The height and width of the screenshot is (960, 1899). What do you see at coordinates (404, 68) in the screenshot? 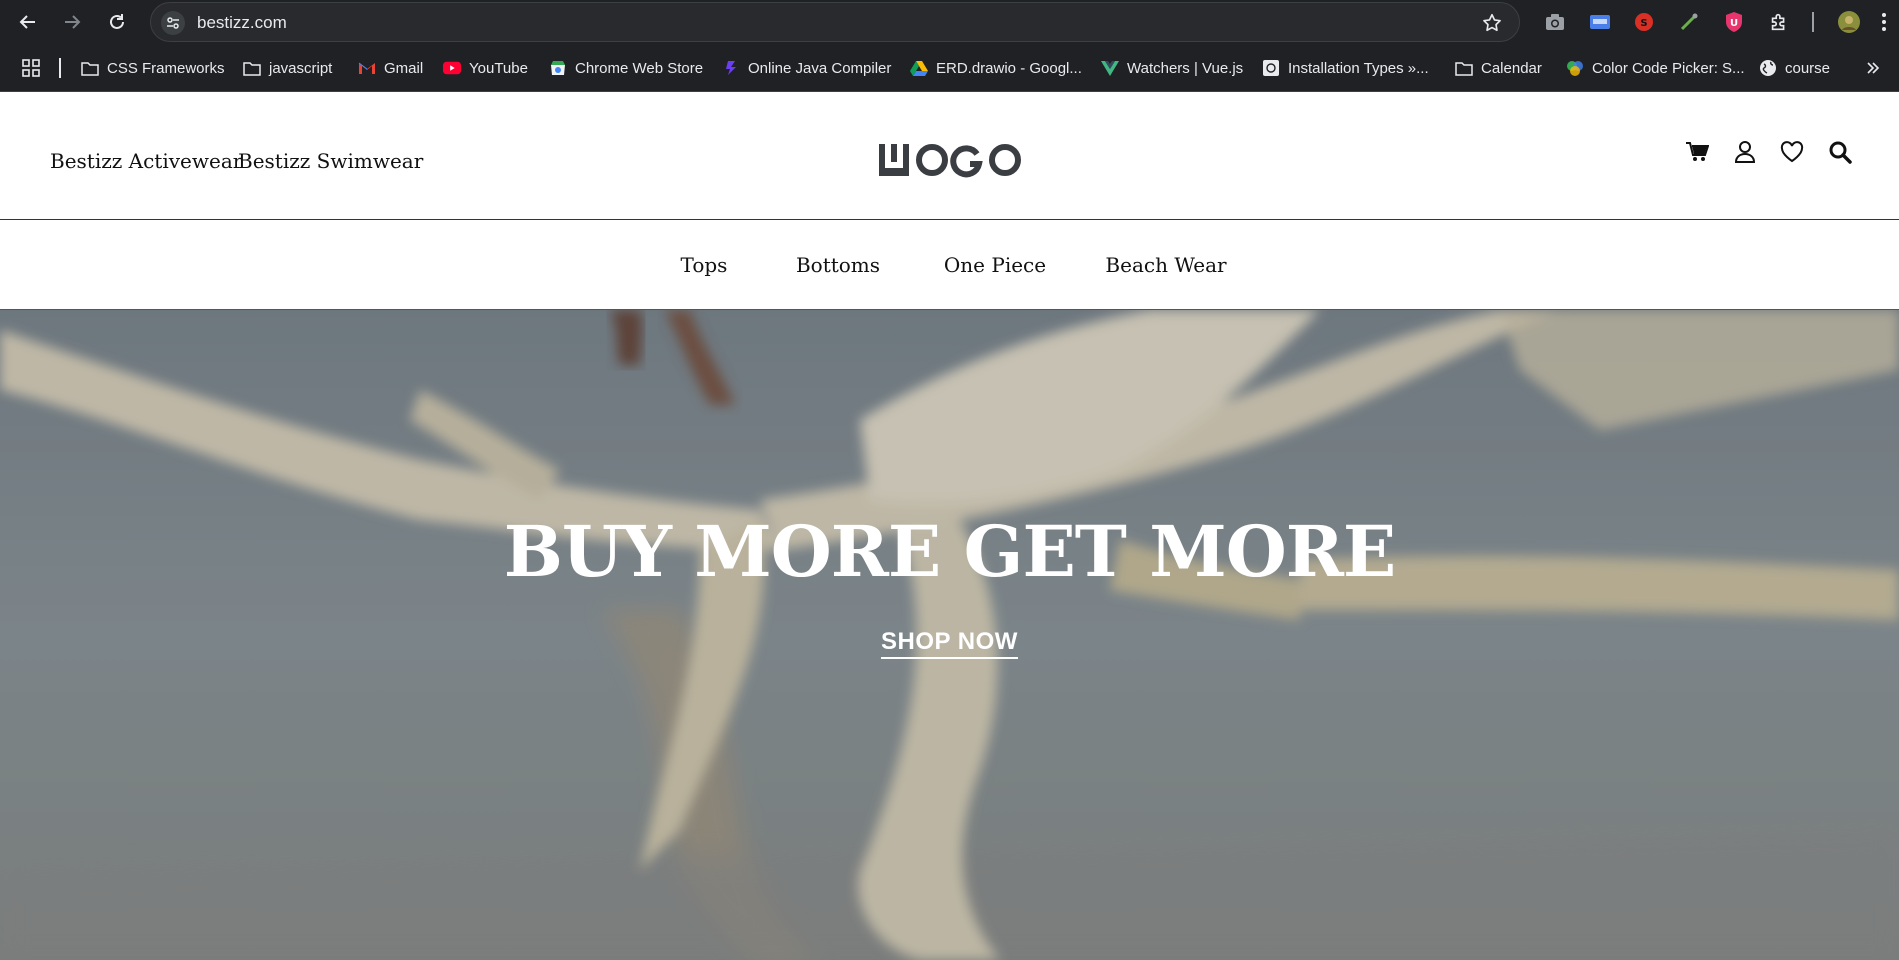
I see `bookmark-label: Gmail` at bounding box center [404, 68].